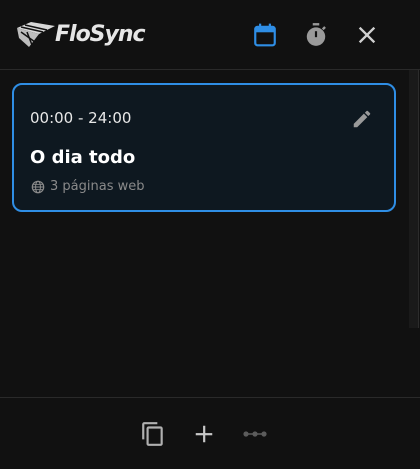  I want to click on scrollbar, so click(414, 234).